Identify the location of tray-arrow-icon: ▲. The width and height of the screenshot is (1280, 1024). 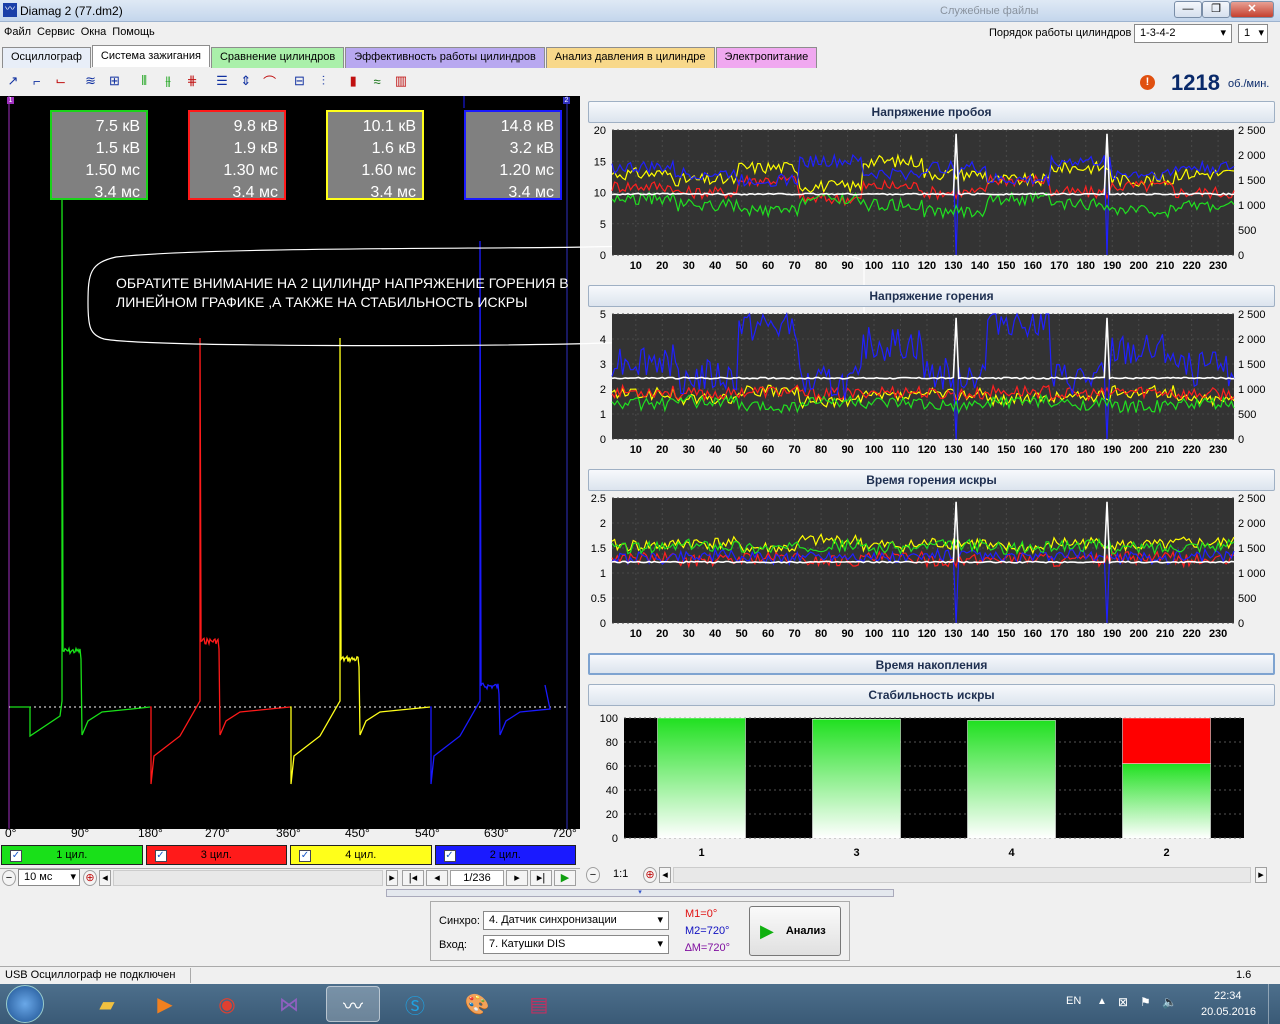
(1102, 1001).